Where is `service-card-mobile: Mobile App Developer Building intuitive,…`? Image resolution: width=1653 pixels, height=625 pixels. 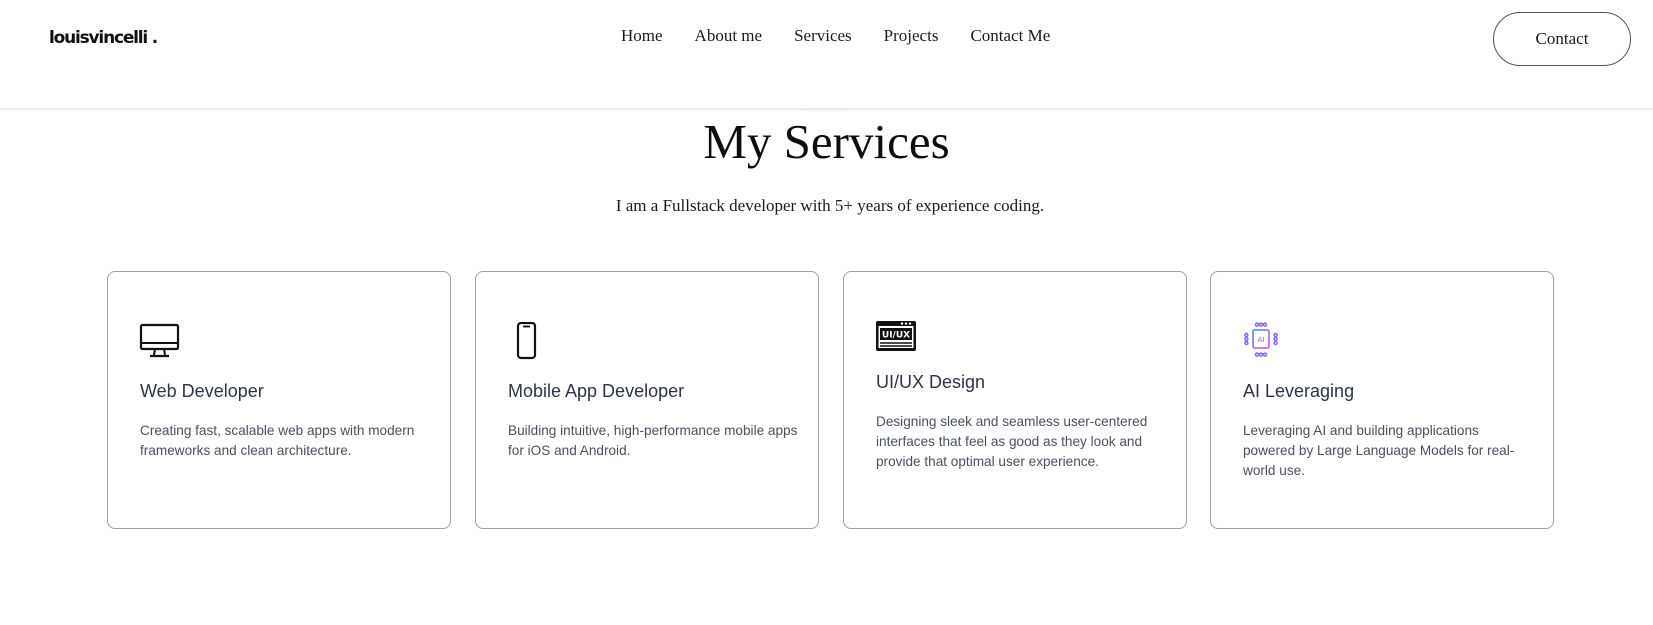
service-card-mobile: Mobile App Developer Building intuitive,… is located at coordinates (647, 400).